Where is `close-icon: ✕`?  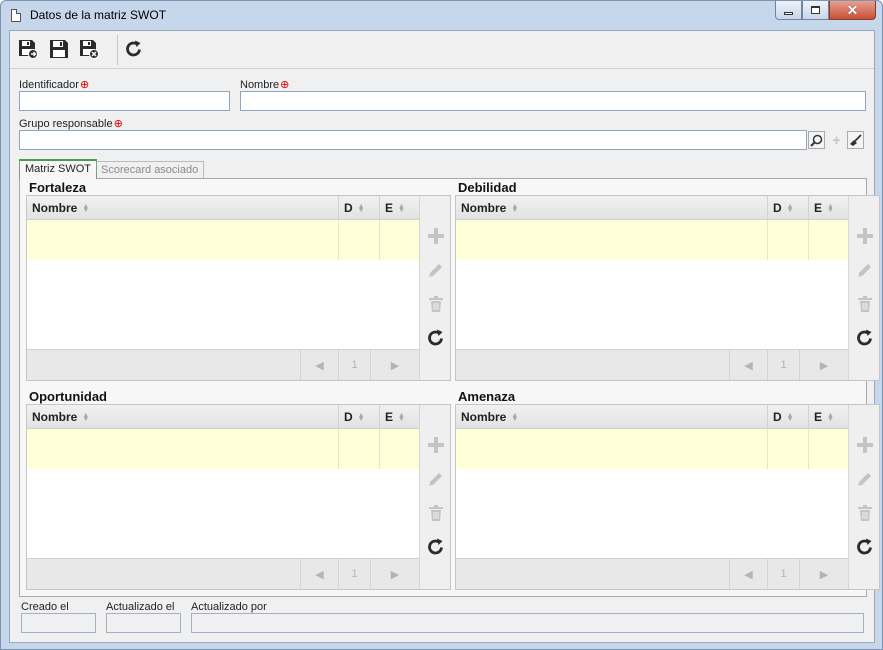
close-icon: ✕ is located at coordinates (852, 10).